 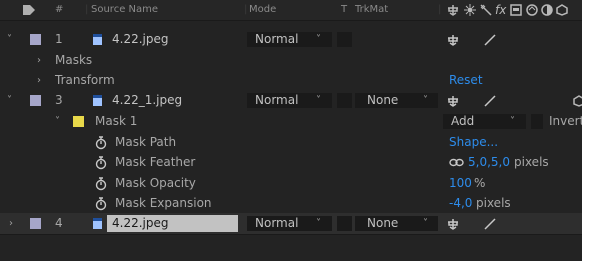 What do you see at coordinates (59, 9) in the screenshot?
I see `header-hash: #` at bounding box center [59, 9].